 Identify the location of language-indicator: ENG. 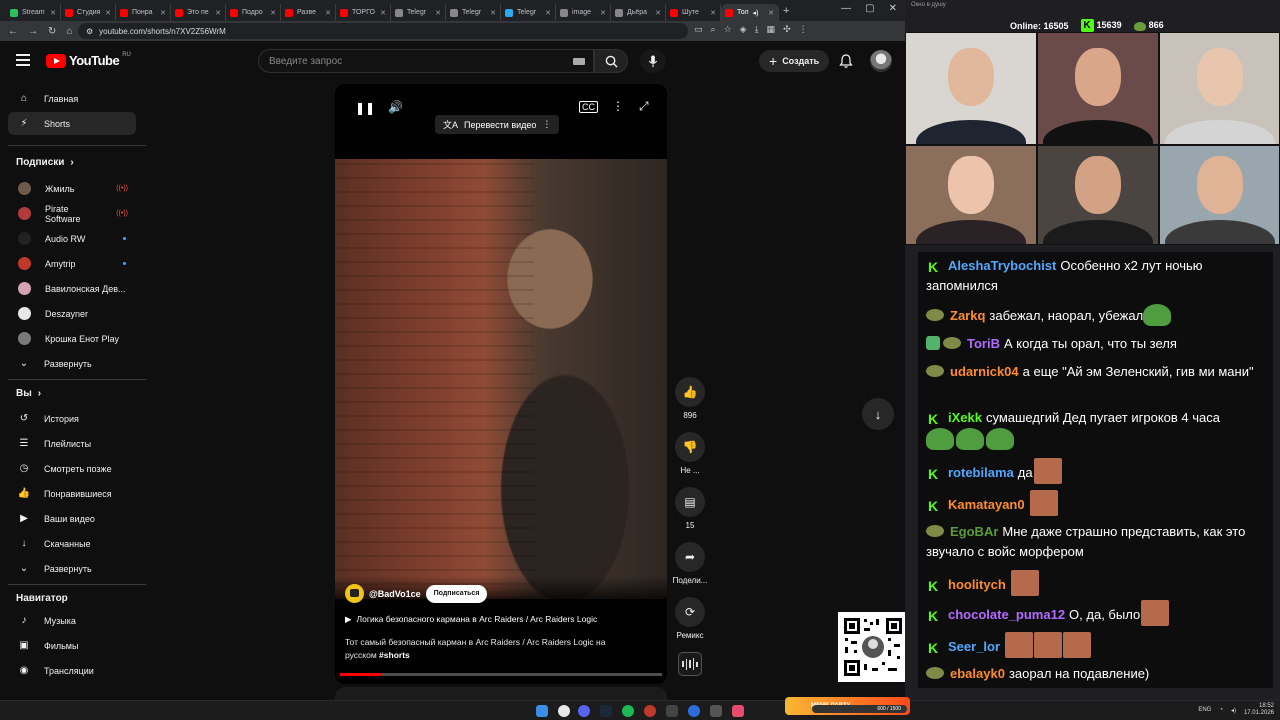
(1204, 710).